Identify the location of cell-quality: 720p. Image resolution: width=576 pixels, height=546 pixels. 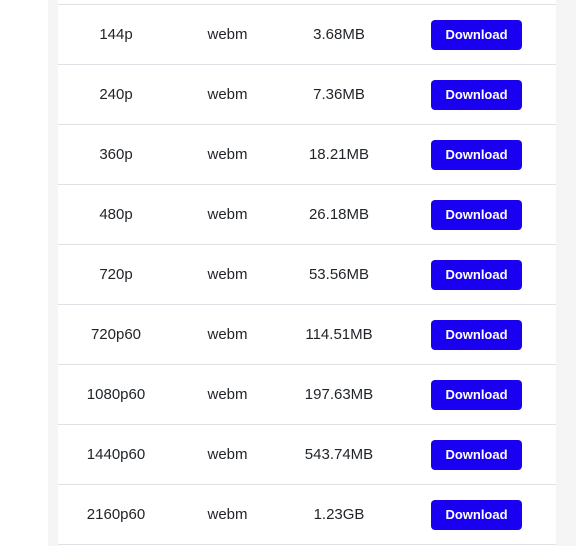
(116, 274).